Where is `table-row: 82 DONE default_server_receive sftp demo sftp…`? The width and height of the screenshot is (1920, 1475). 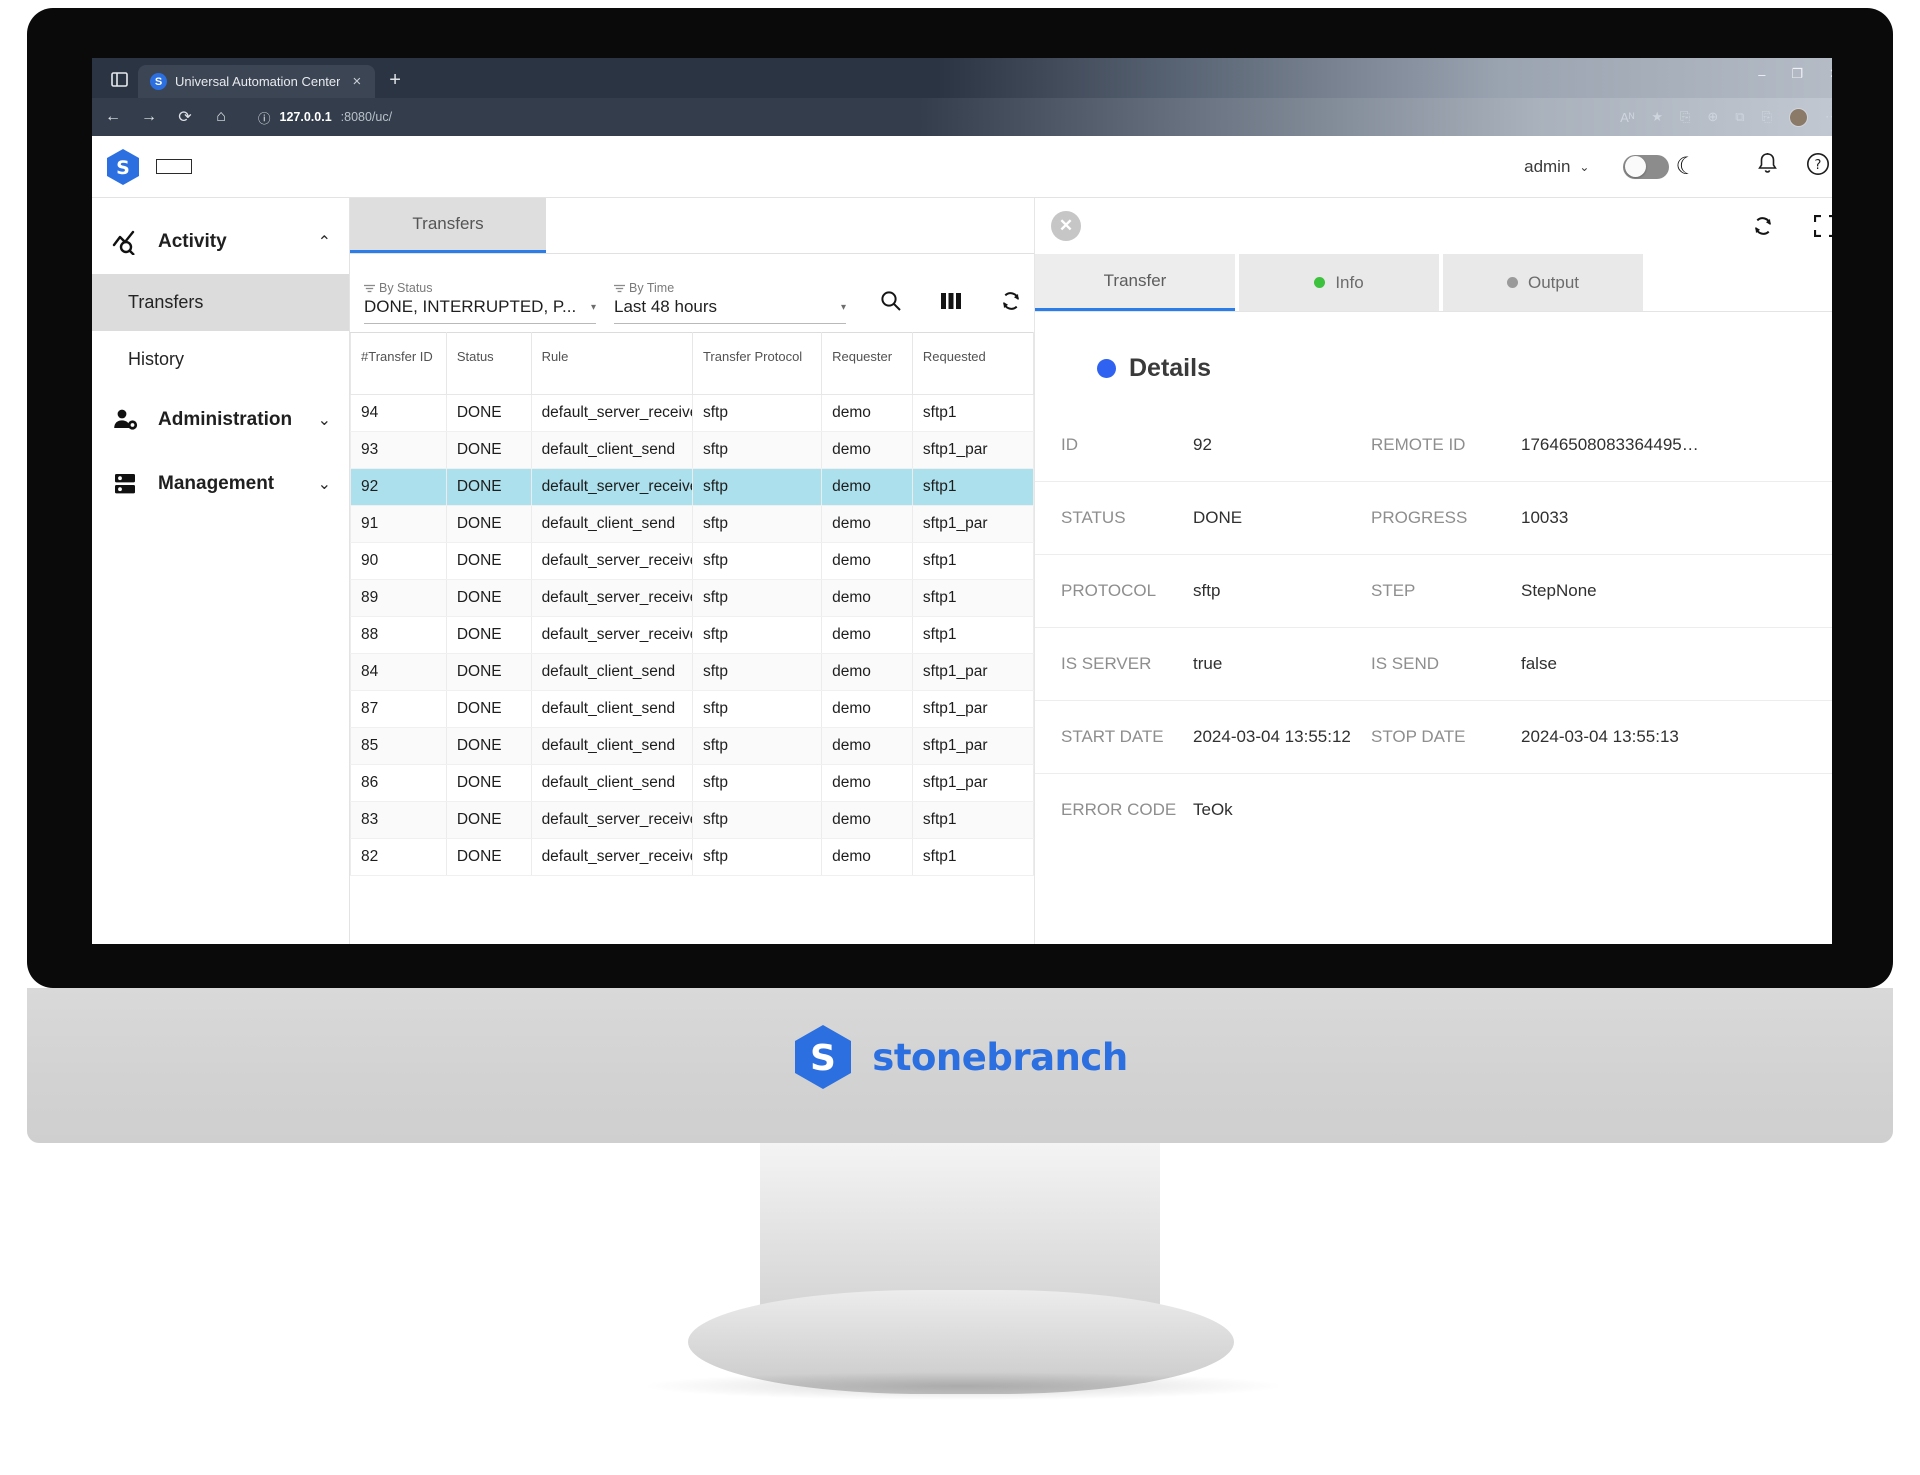 table-row: 82 DONE default_server_receive sftp demo sftp… is located at coordinates (692, 857).